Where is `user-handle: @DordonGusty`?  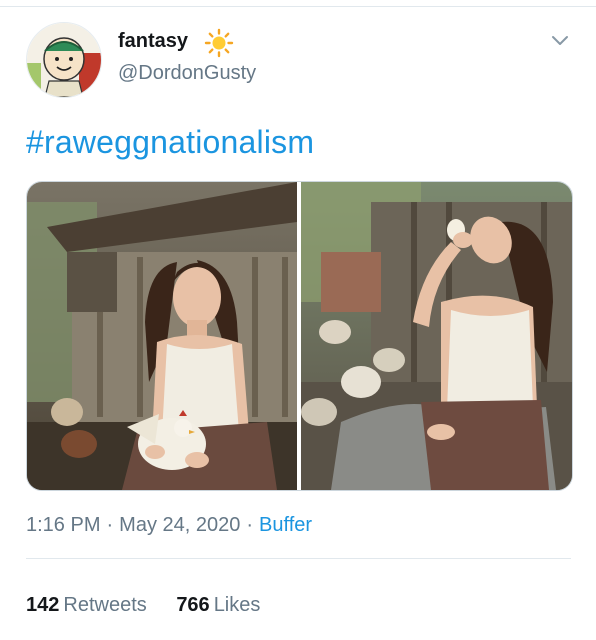 user-handle: @DordonGusty is located at coordinates (187, 73).